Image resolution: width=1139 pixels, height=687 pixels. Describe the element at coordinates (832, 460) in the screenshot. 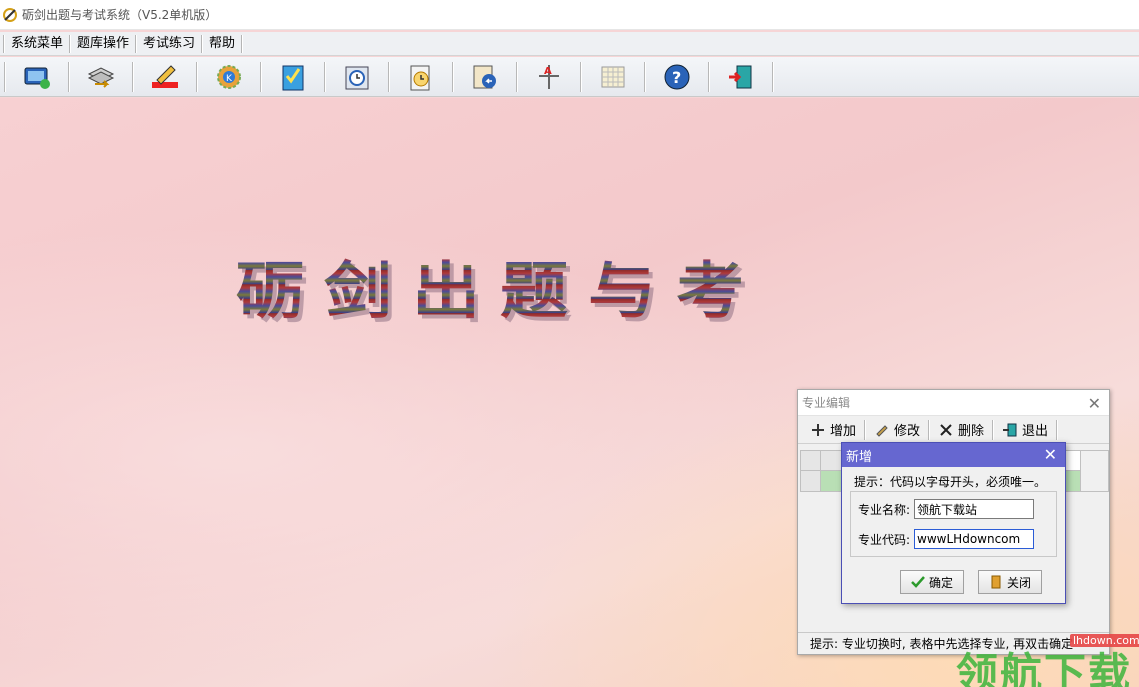

I see `table-header-cell` at that location.